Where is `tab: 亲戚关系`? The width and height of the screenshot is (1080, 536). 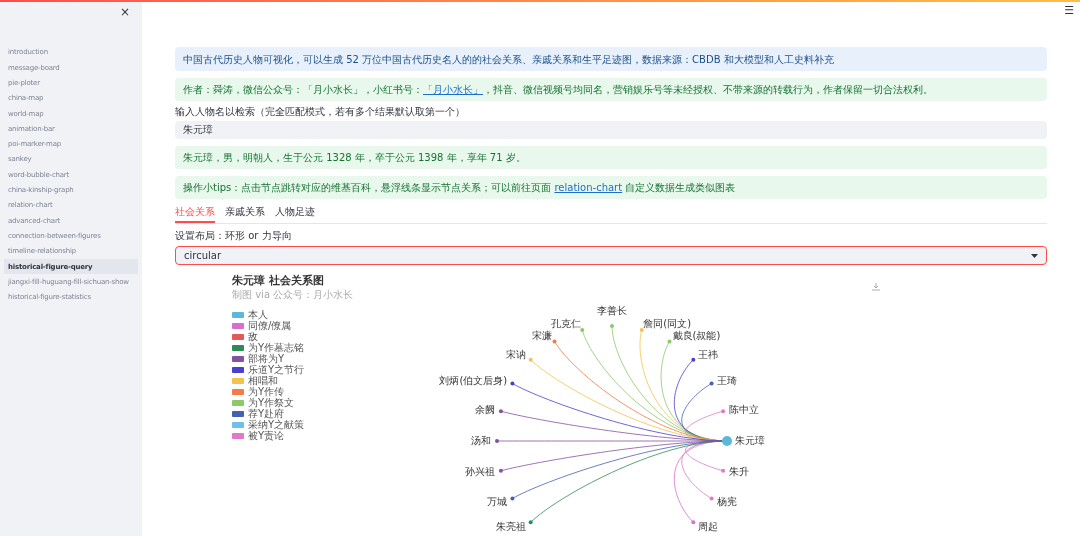 tab: 亲戚关系 is located at coordinates (245, 214).